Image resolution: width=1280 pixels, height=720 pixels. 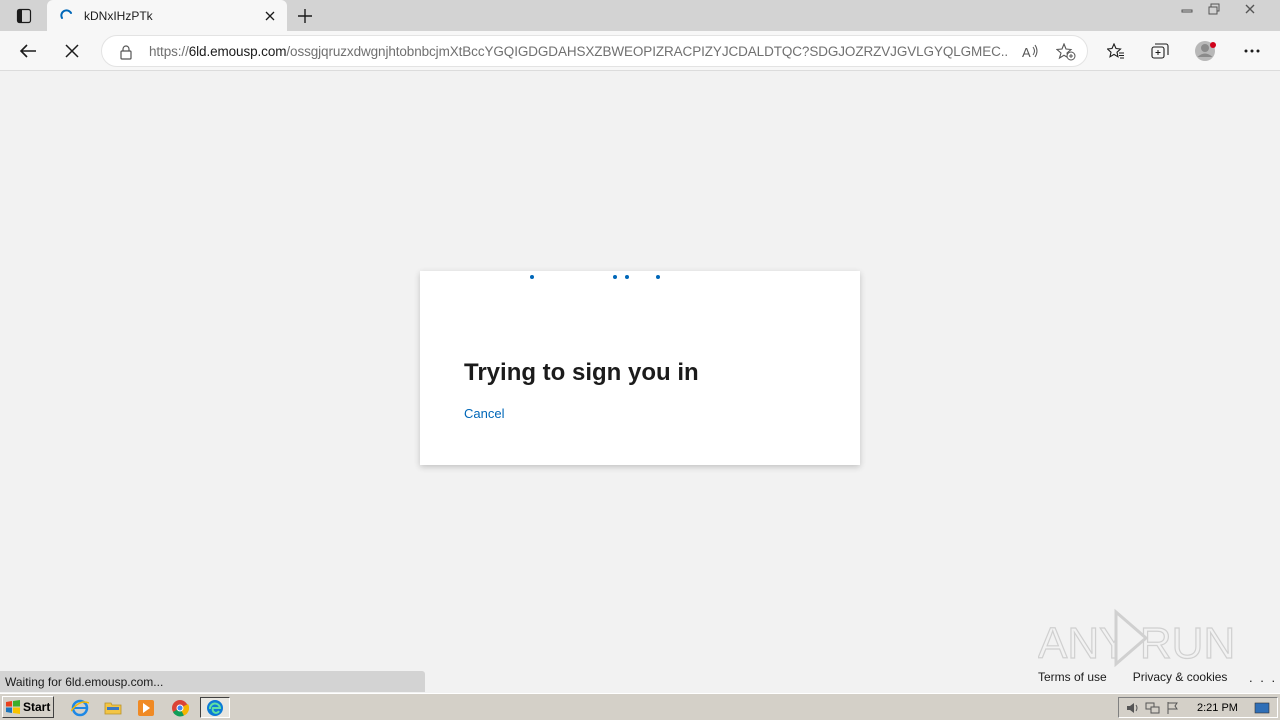 What do you see at coordinates (37, 707) in the screenshot?
I see `start-label: Start` at bounding box center [37, 707].